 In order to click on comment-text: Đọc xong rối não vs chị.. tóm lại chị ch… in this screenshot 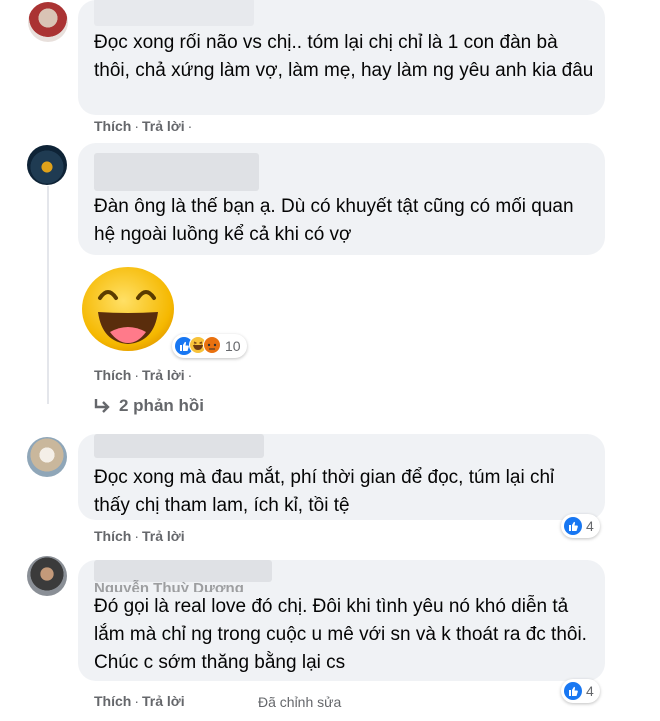, I will do `click(344, 56)`.